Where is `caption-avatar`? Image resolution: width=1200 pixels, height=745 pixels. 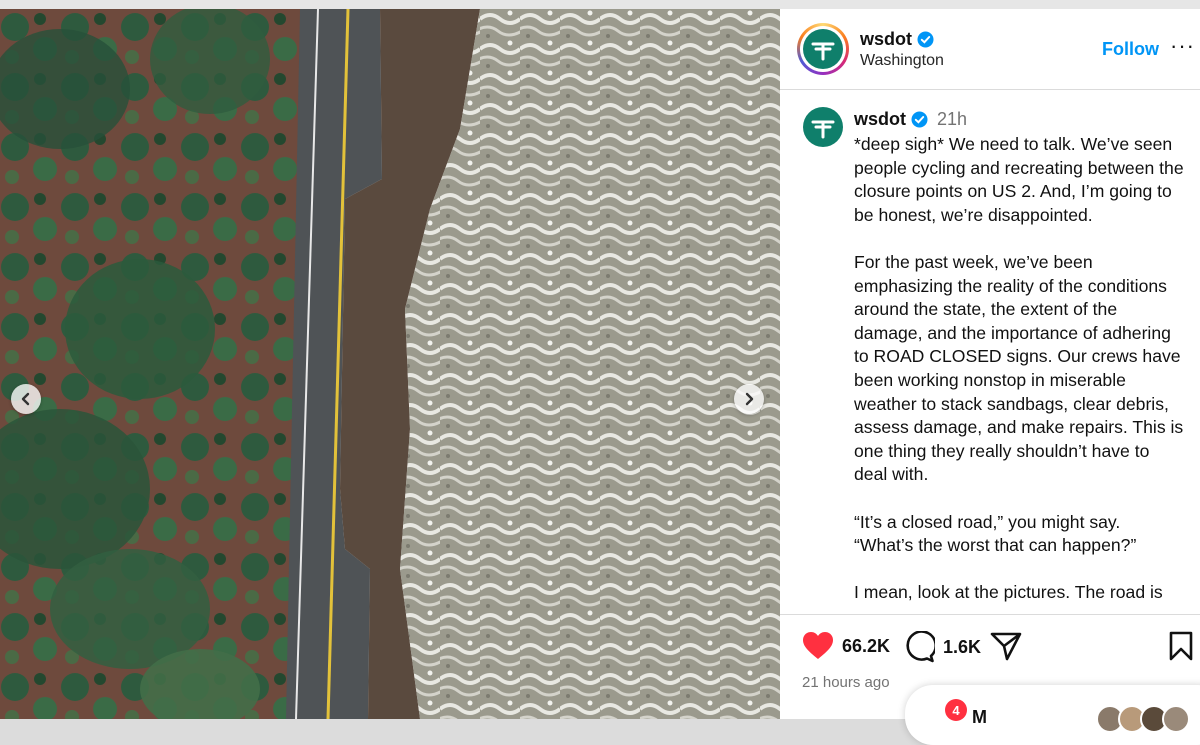
caption-avatar is located at coordinates (823, 127).